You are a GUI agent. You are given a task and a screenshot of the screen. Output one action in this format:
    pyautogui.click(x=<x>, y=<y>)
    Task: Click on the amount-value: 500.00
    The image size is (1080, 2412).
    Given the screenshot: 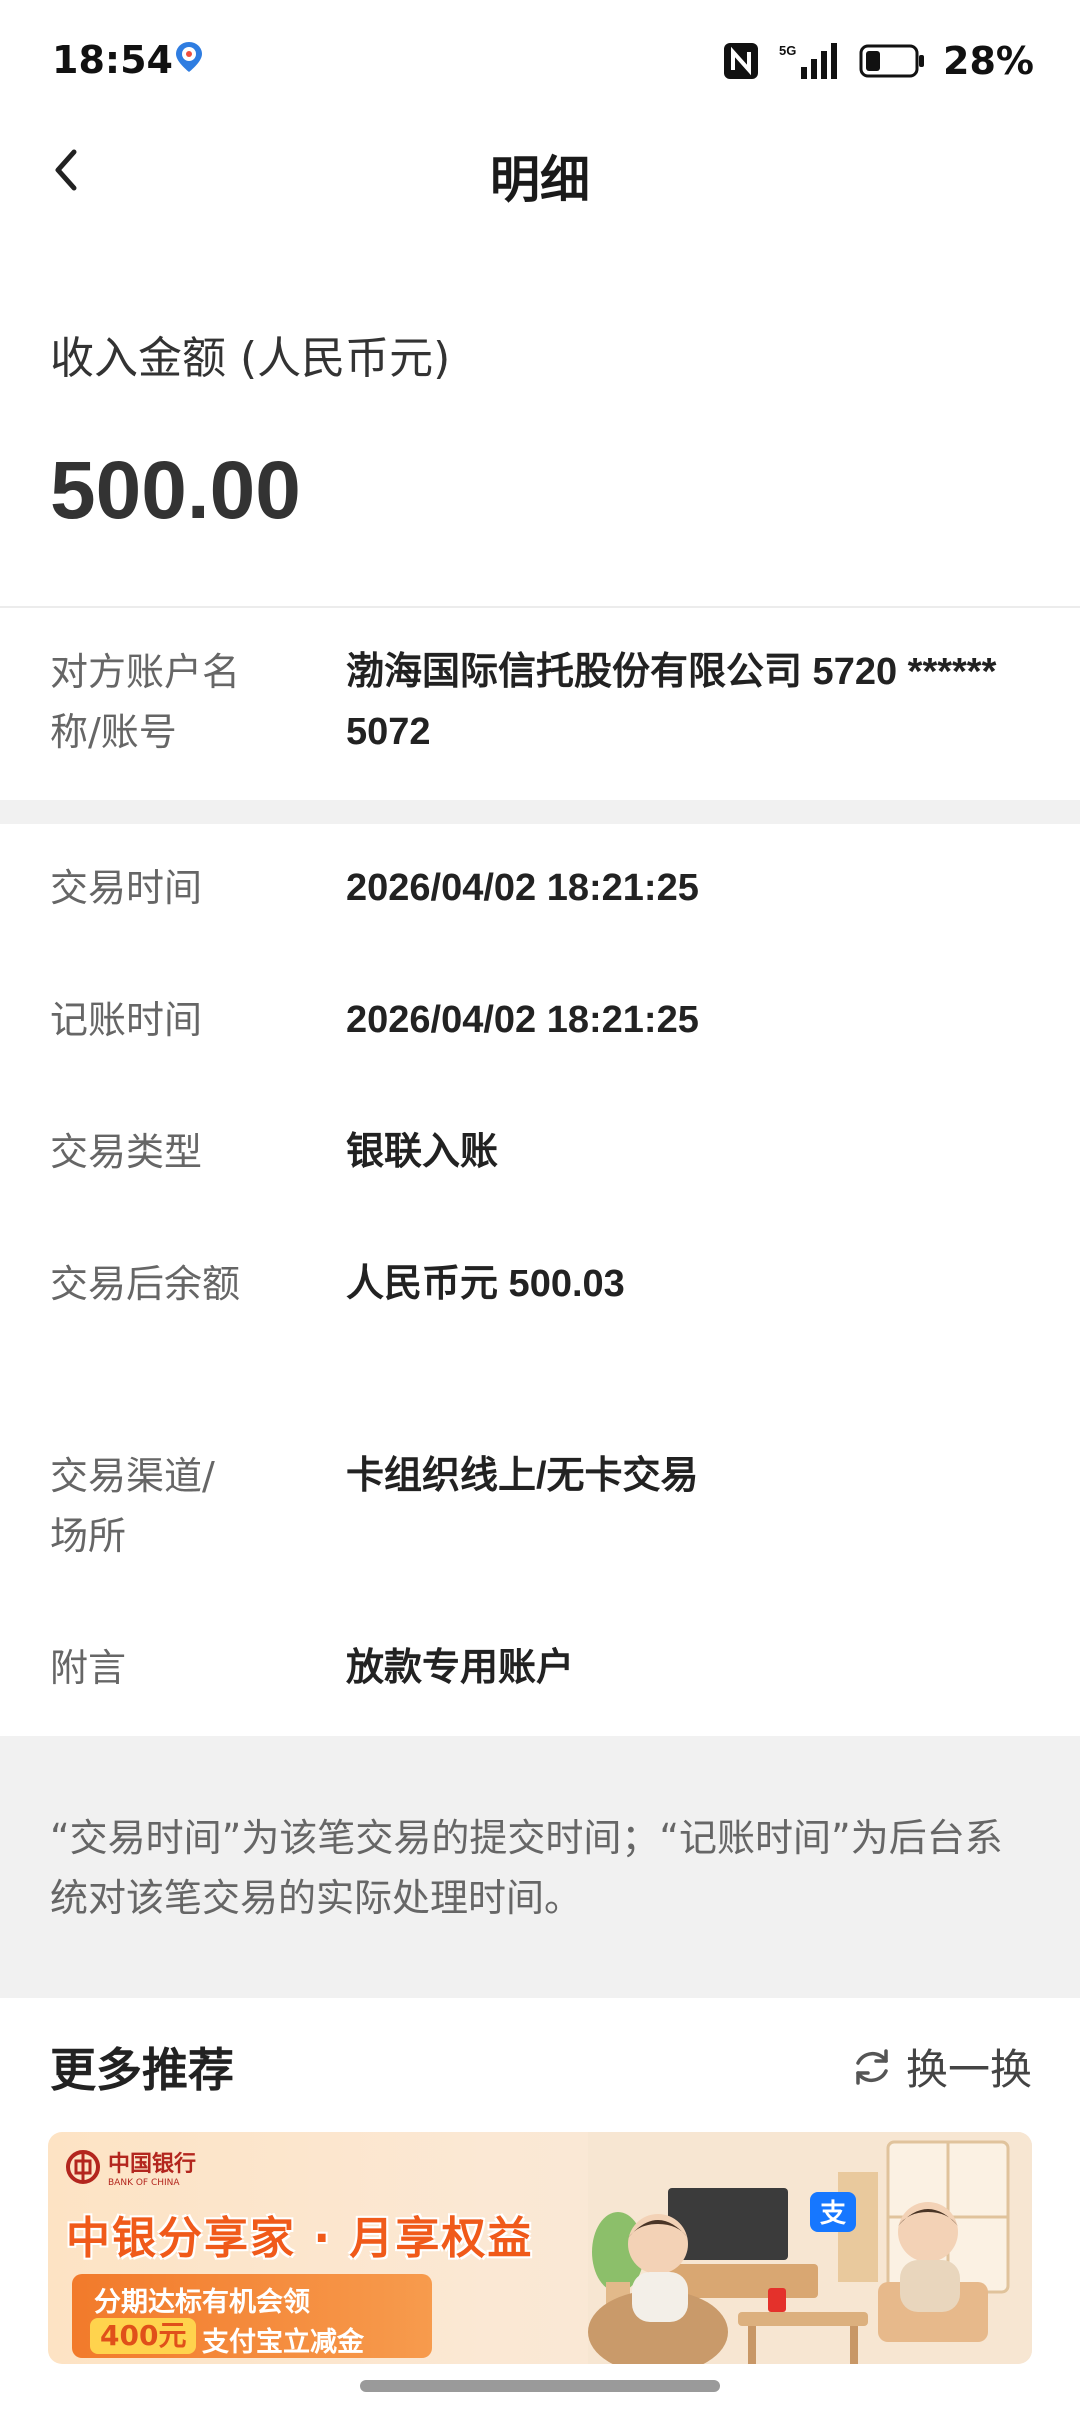 What is the action you would take?
    pyautogui.click(x=175, y=490)
    